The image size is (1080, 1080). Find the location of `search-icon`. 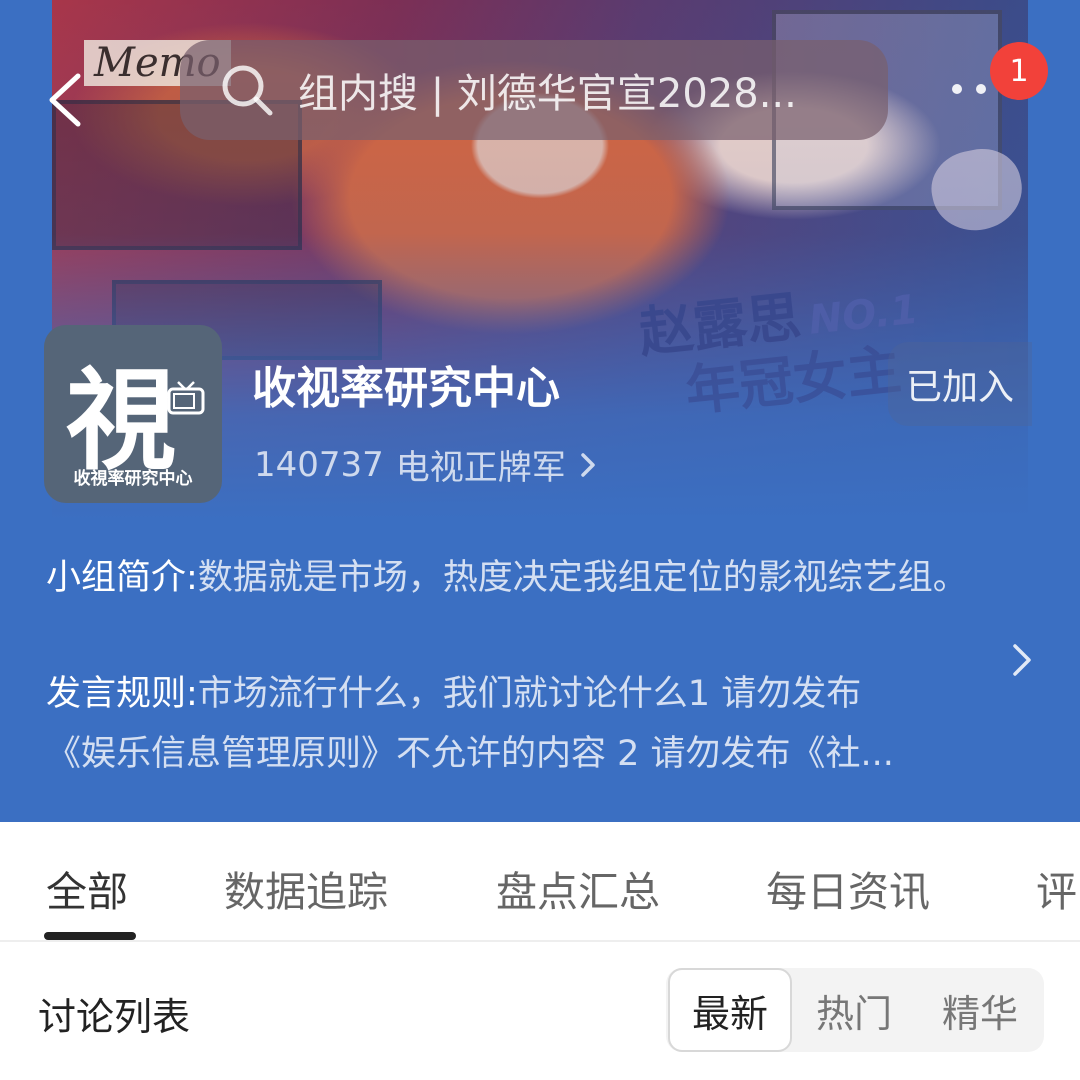

search-icon is located at coordinates (247, 90).